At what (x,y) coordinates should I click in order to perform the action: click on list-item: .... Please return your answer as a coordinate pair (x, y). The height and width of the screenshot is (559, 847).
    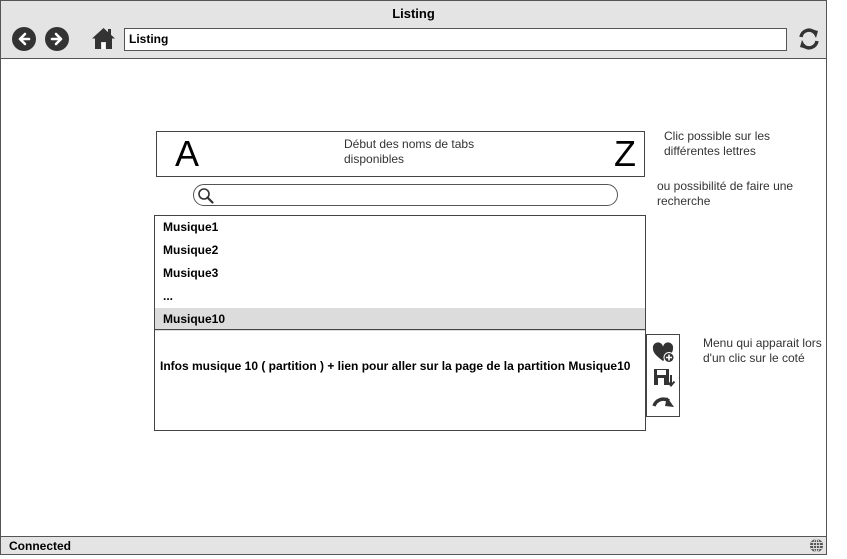
    Looking at the image, I should click on (400, 296).